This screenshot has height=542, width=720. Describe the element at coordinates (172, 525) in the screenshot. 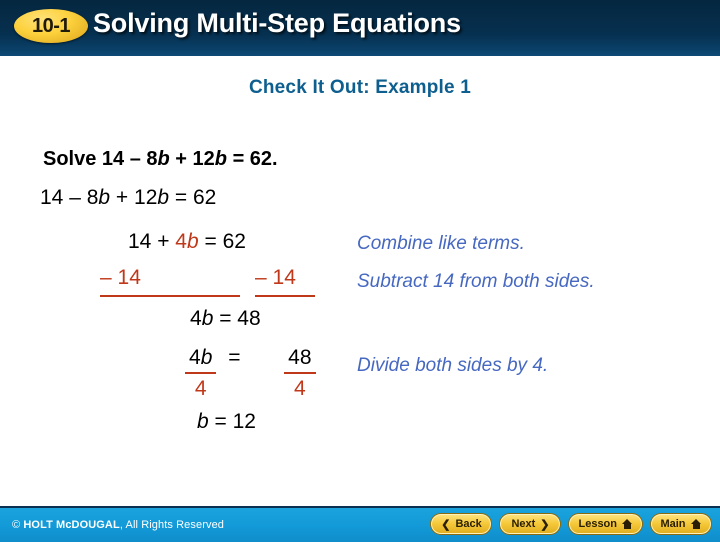

I see `copyright-rest: , All Rights Reserved` at that location.